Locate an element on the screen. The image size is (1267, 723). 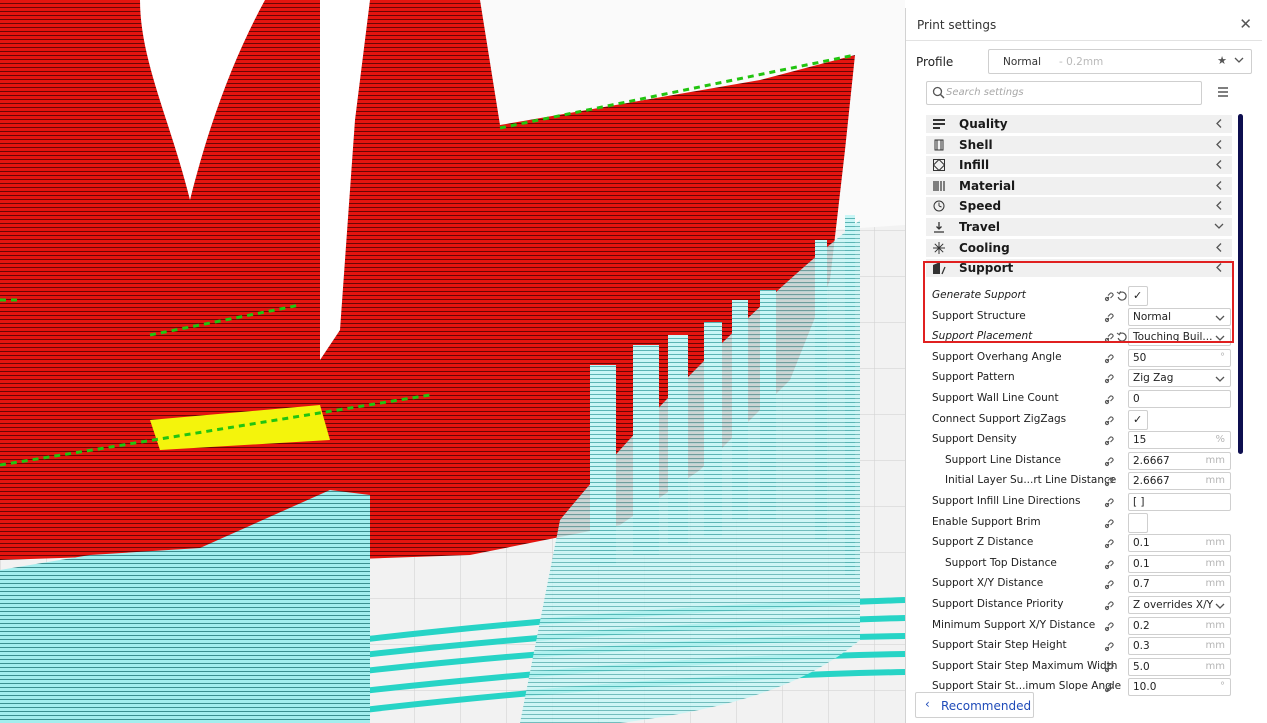
setting-value: 15 is located at coordinates (1140, 440).